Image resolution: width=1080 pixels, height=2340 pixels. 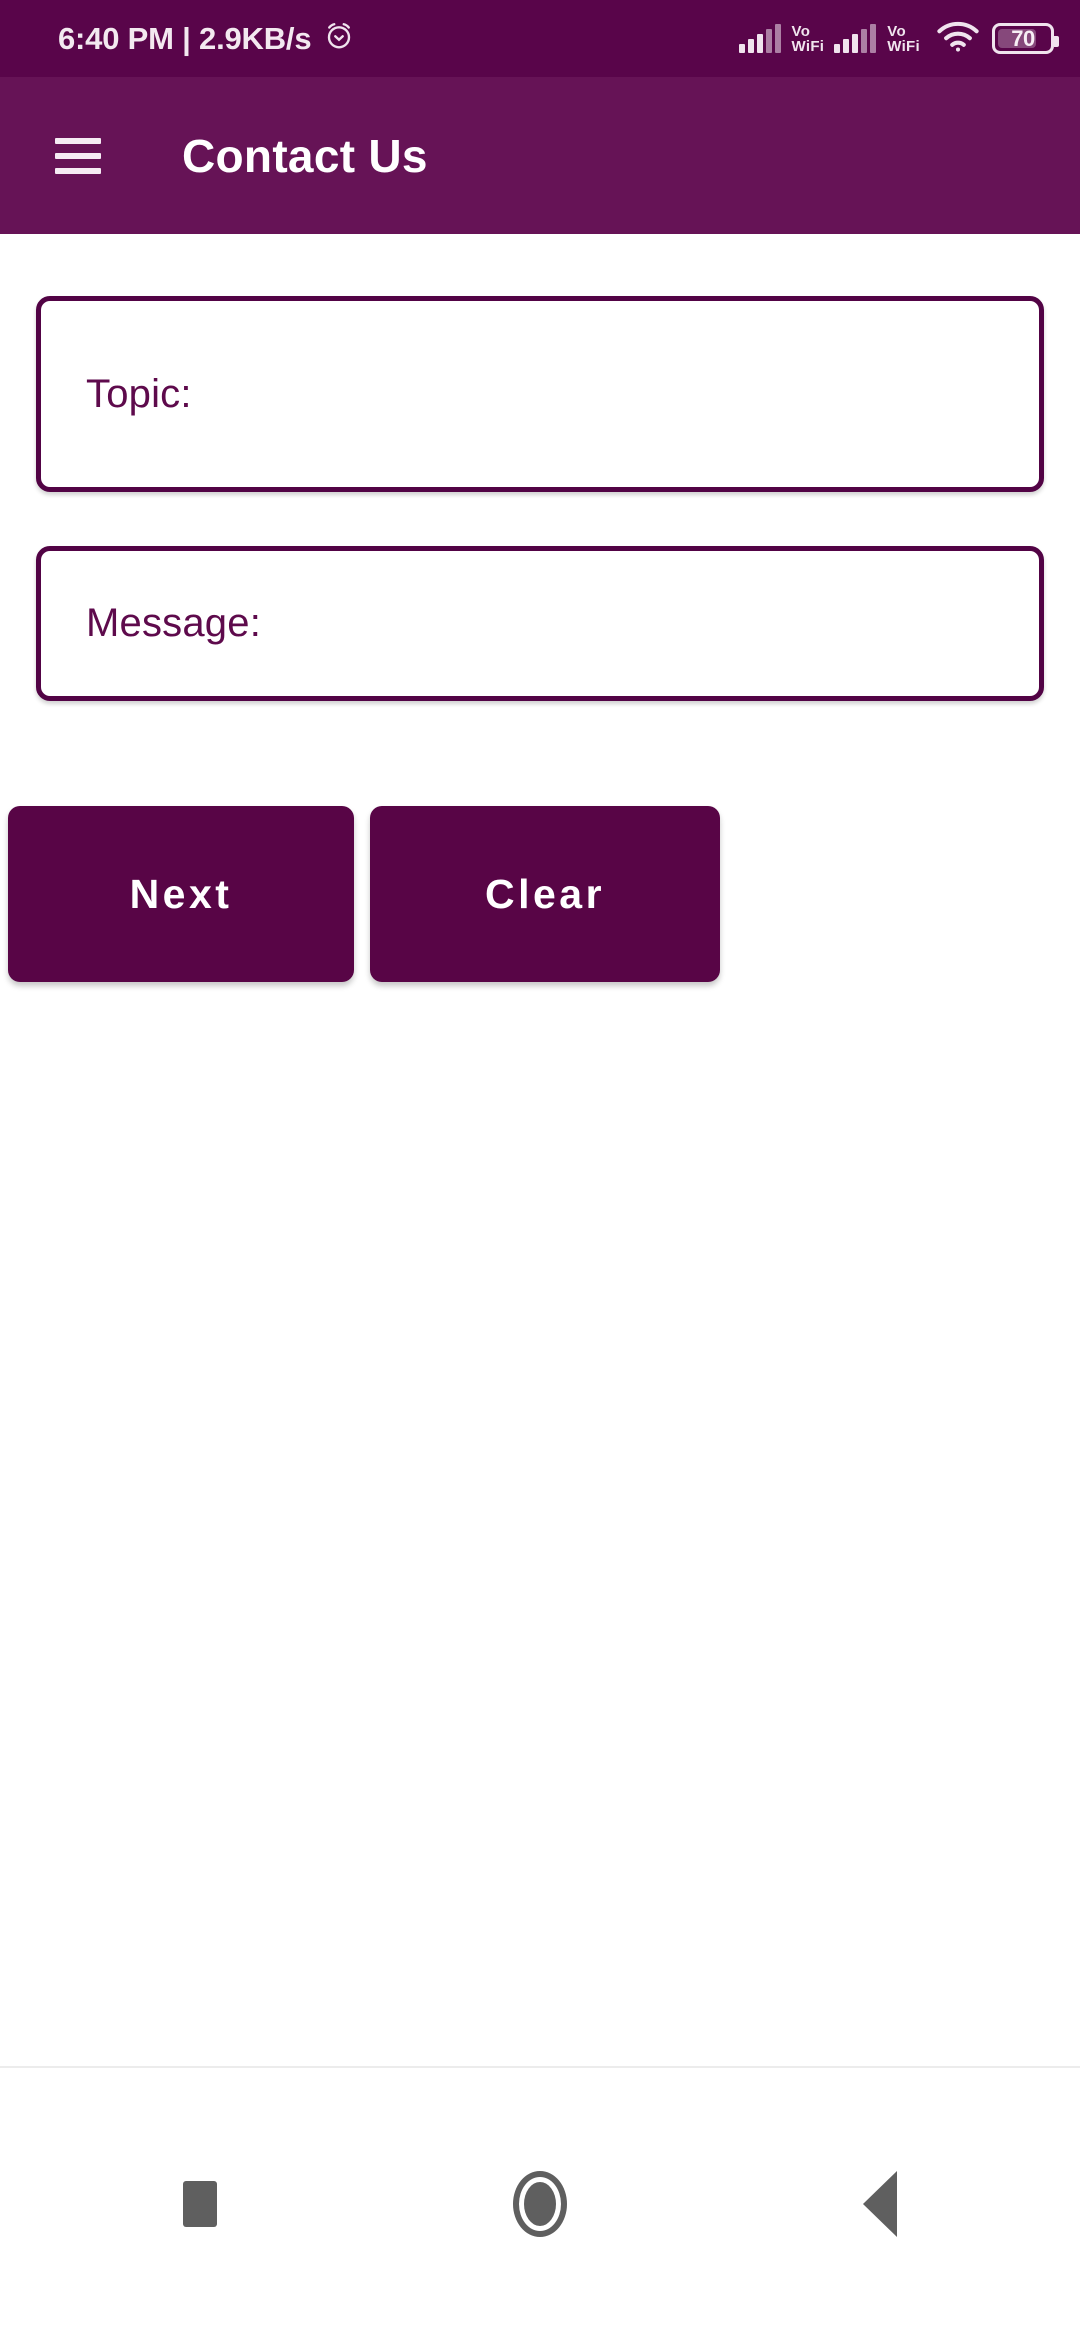 I want to click on nav-buttons, so click(x=540, y=2204).